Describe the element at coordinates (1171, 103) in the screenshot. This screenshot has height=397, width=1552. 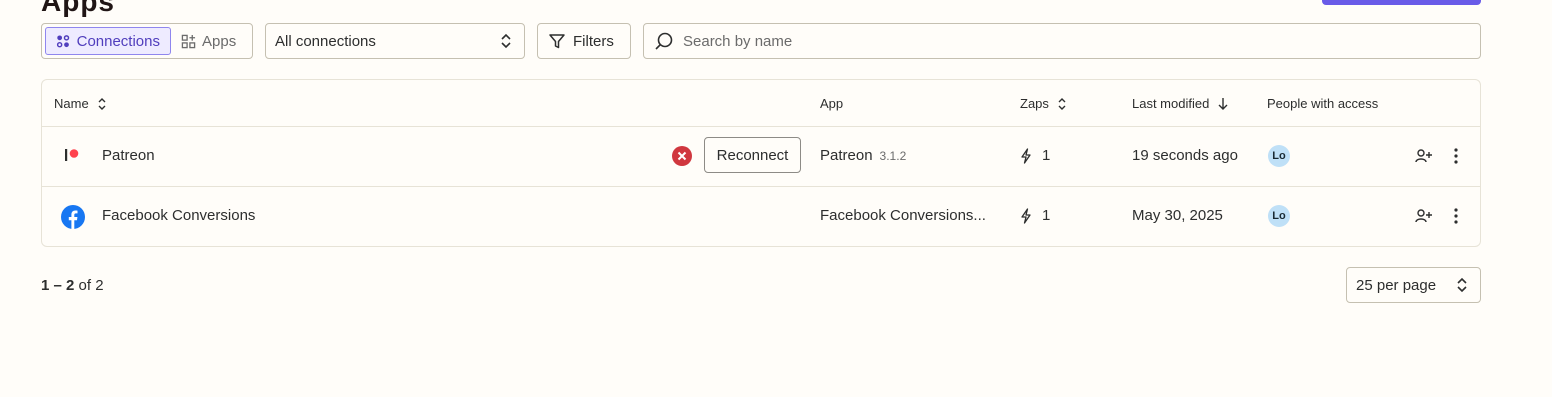
I see `column-header-last-modified-label: Last modified` at that location.